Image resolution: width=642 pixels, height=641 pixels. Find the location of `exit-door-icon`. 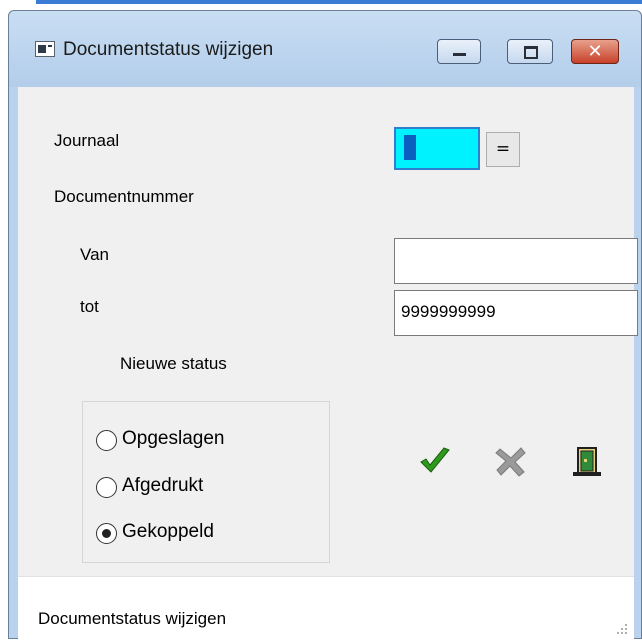

exit-door-icon is located at coordinates (587, 462).